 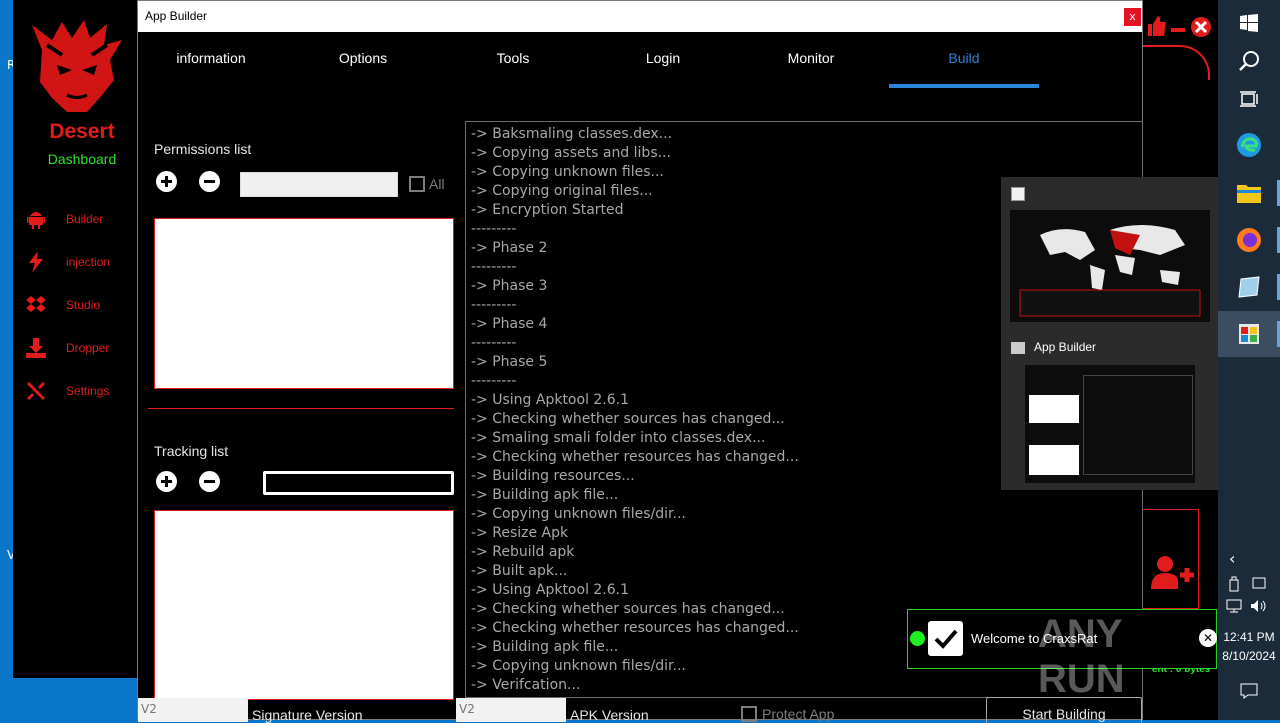 I want to click on taskbar-firefox, so click(x=1249, y=240).